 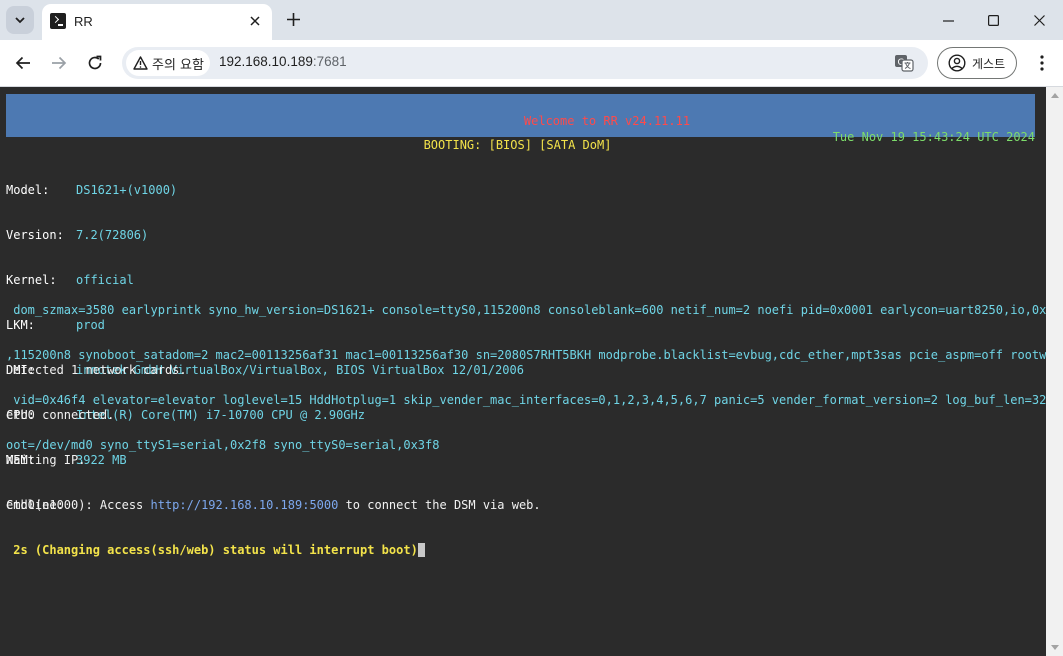 I want to click on back-button, so click(x=23, y=63).